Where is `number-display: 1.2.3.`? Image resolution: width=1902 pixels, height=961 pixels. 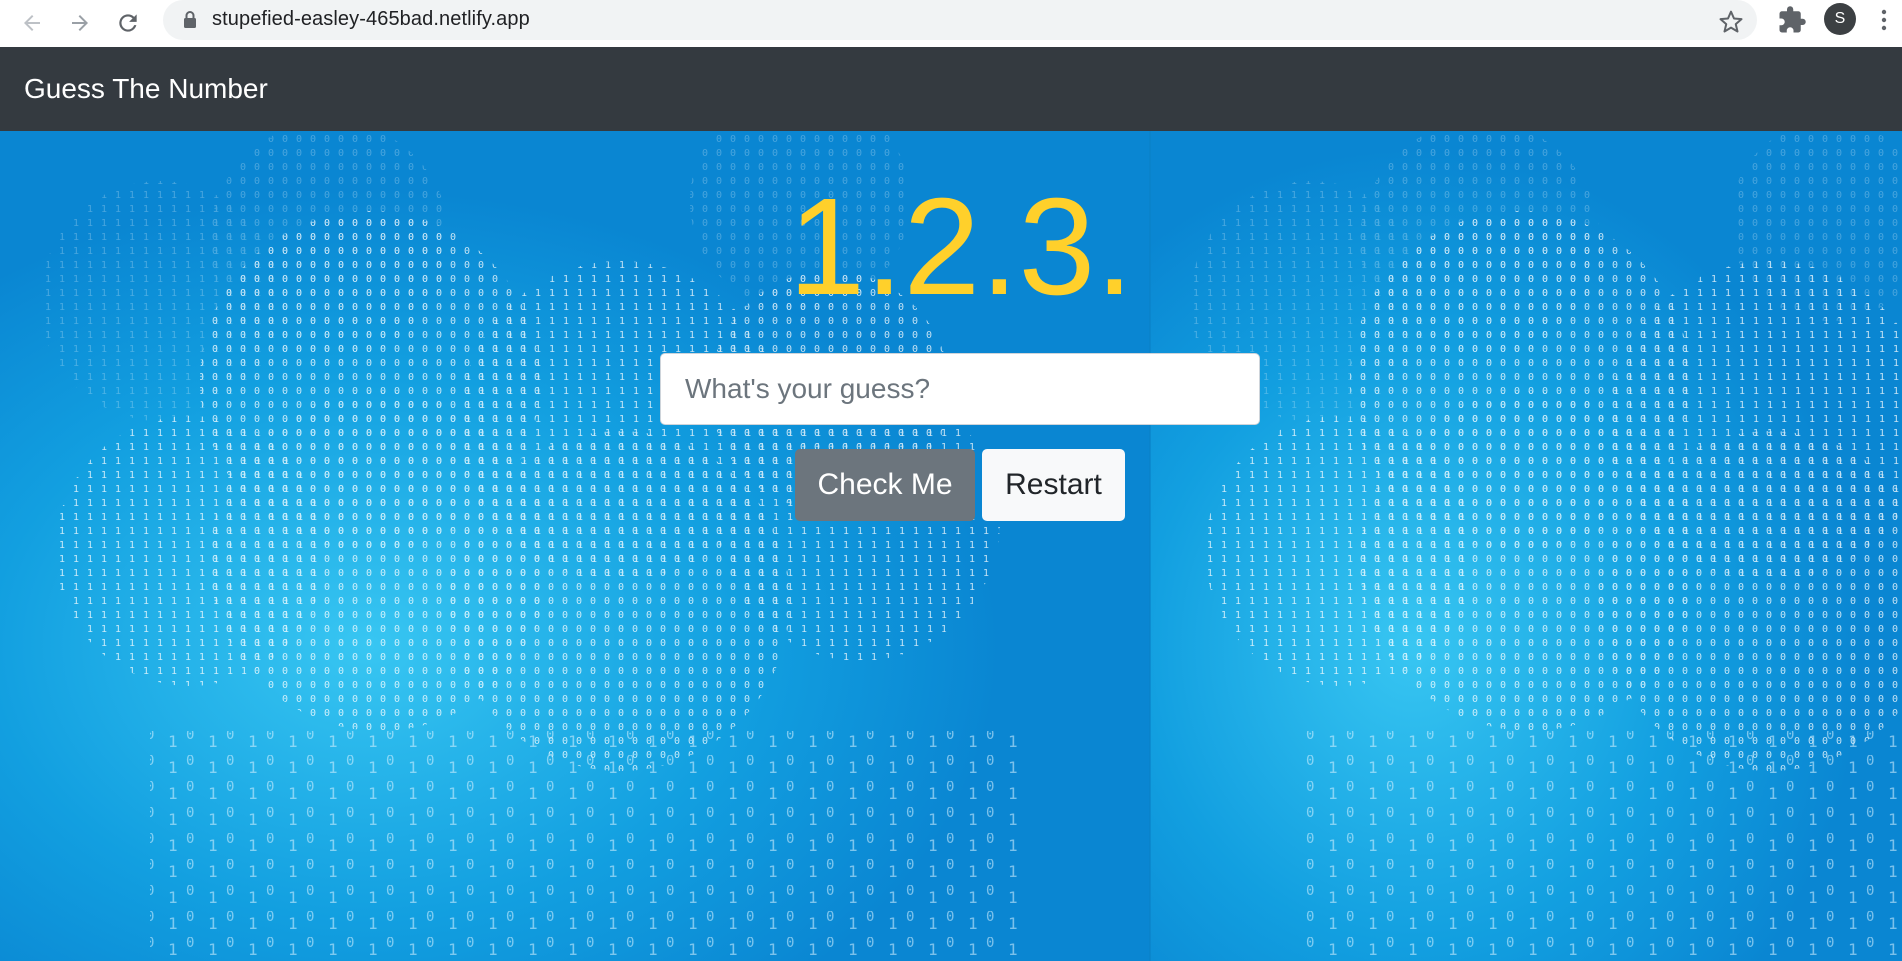
number-display: 1.2.3. is located at coordinates (961, 247).